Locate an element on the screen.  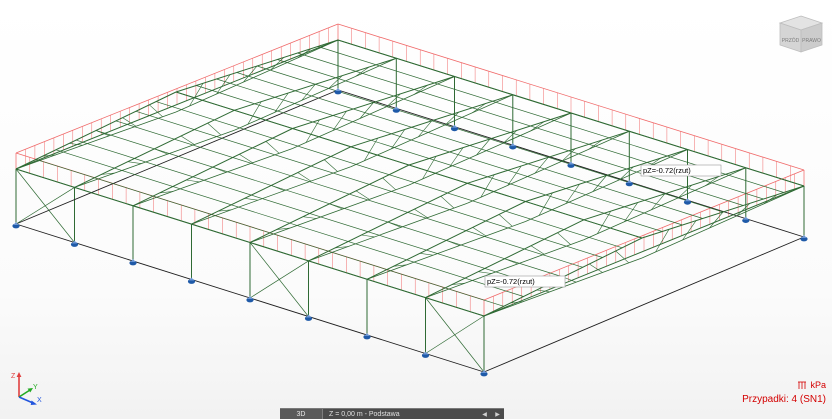
unit-legend: kPa is located at coordinates (811, 385).